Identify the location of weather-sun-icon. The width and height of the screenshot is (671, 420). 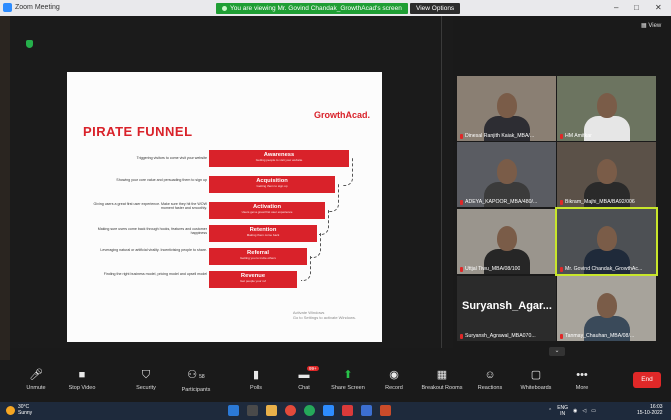
(10, 410).